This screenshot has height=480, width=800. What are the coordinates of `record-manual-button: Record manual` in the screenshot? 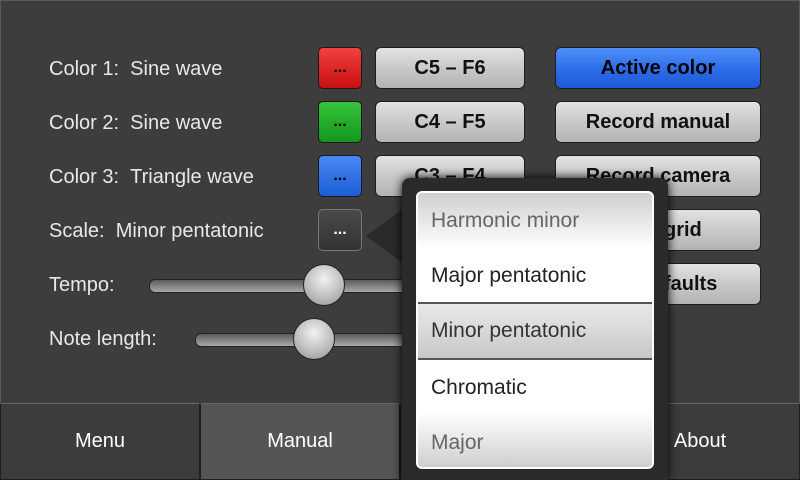 It's located at (658, 122).